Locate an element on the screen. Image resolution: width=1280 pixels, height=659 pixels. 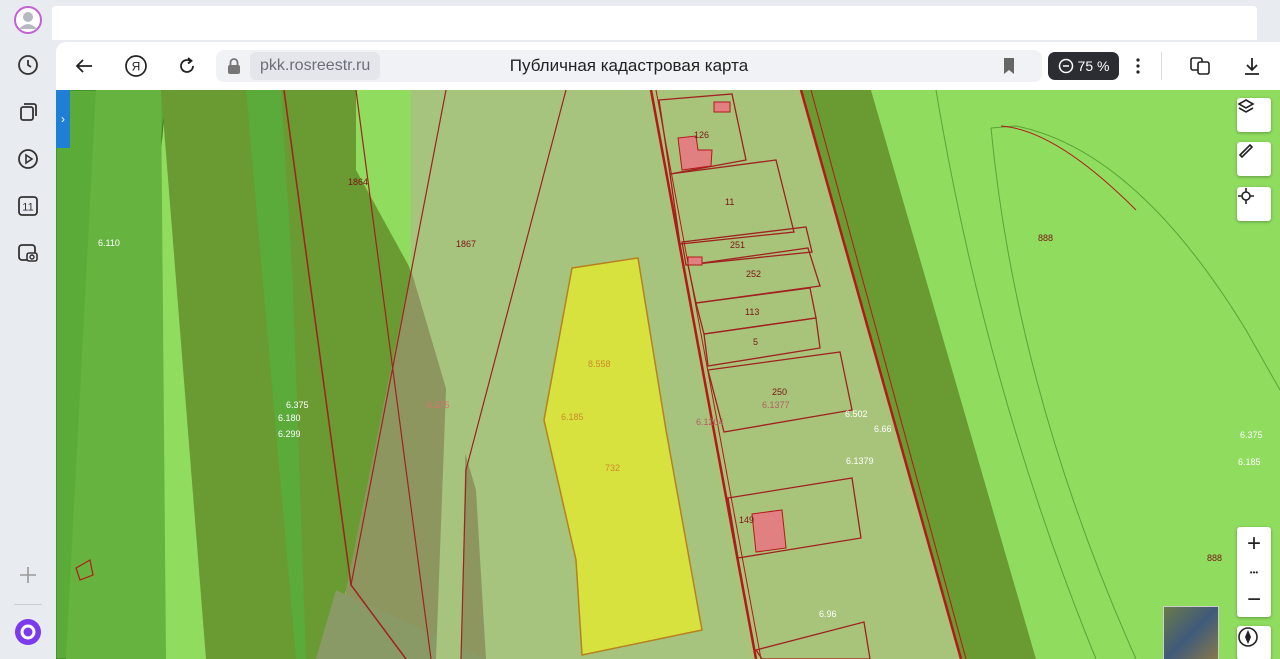
browser-sidebar: 11 is located at coordinates (28, 329).